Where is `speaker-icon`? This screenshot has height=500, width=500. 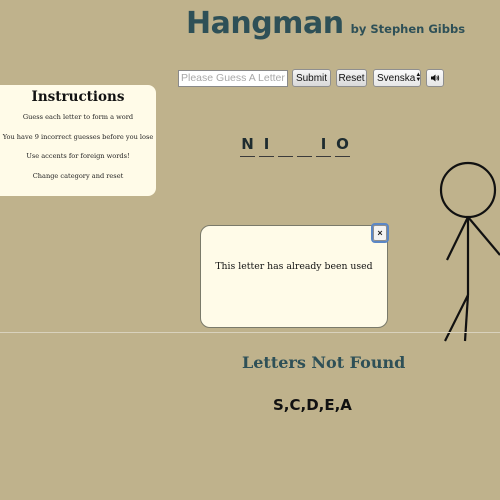
speaker-icon is located at coordinates (435, 78).